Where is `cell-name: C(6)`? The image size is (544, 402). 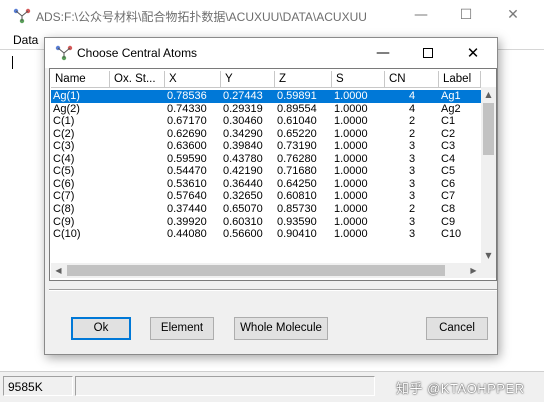 cell-name: C(6) is located at coordinates (64, 183).